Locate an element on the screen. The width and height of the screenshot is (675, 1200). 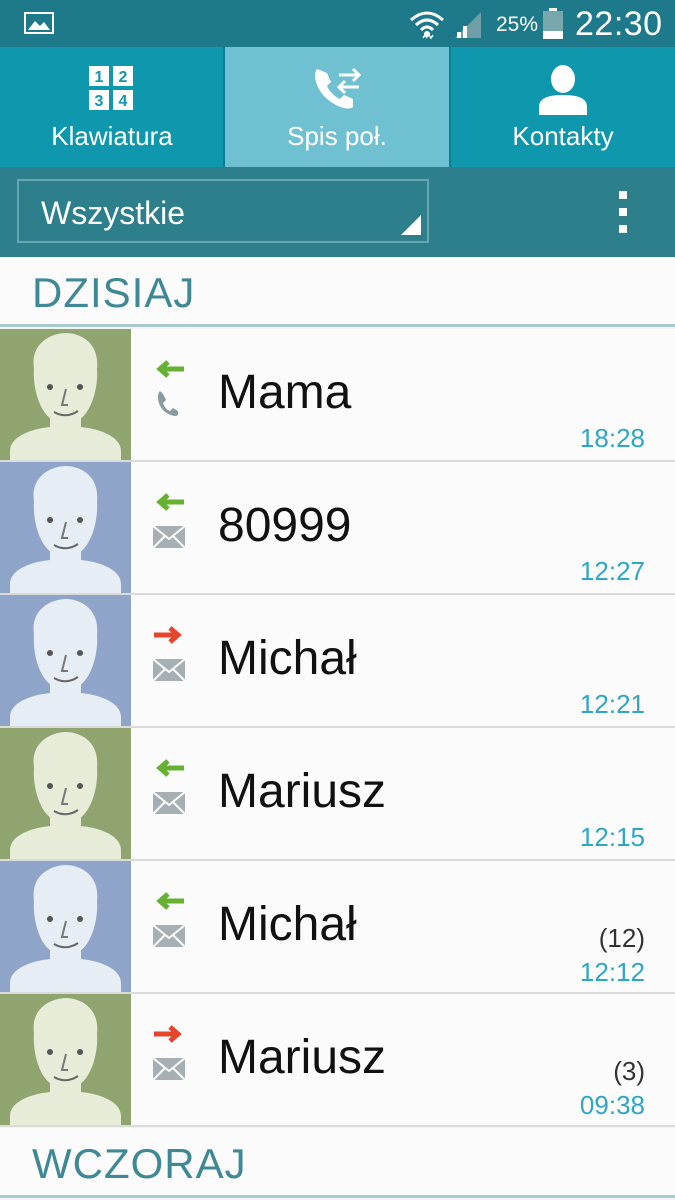
toolbar: Wszystkie is located at coordinates (337, 212).